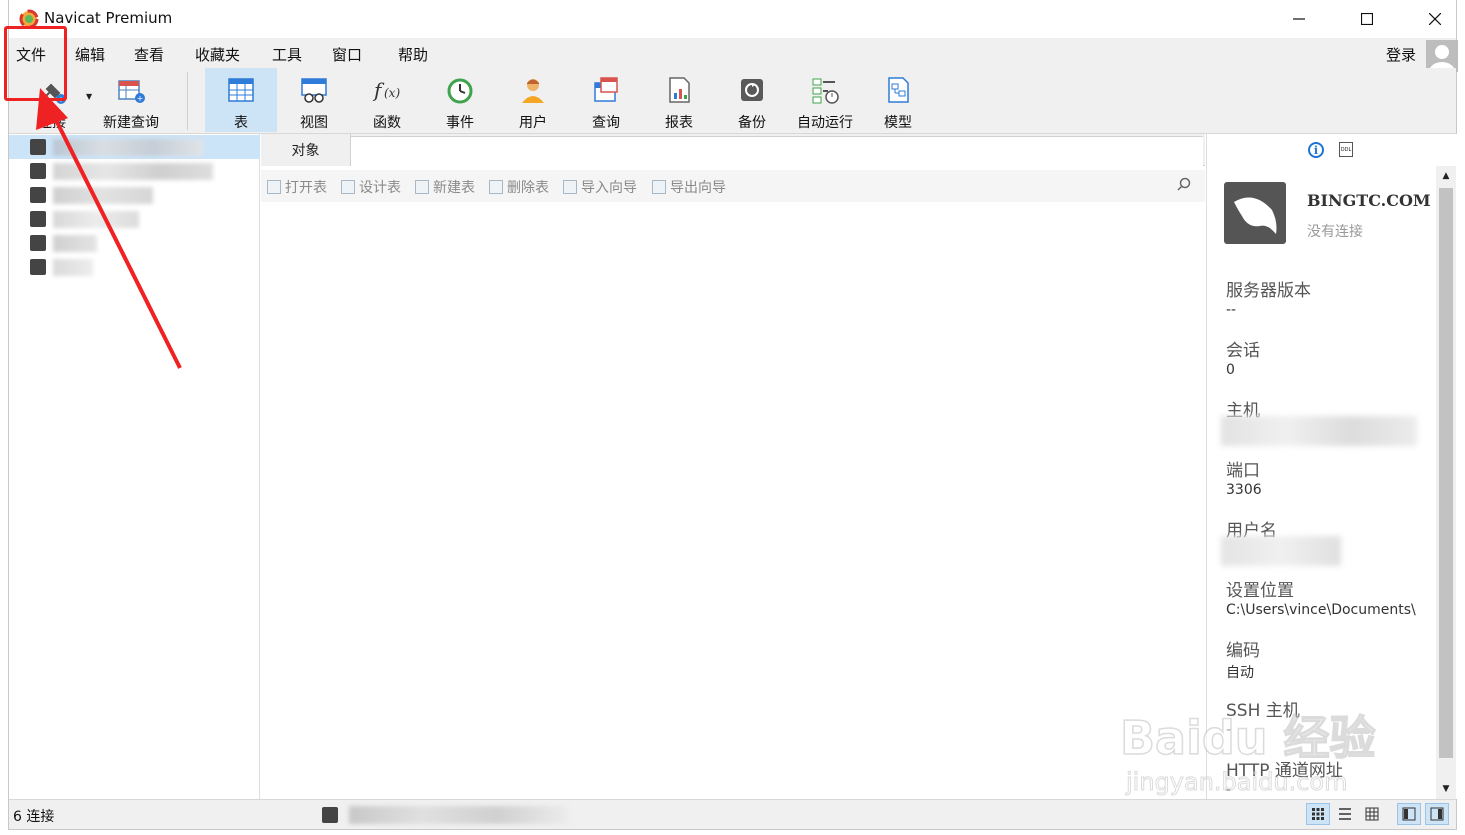  I want to click on tab-object: 对象, so click(306, 150).